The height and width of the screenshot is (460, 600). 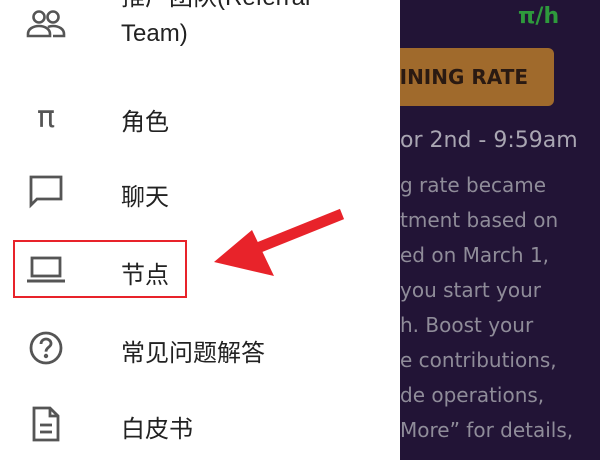 I want to click on help-circle-icon, so click(x=46, y=348).